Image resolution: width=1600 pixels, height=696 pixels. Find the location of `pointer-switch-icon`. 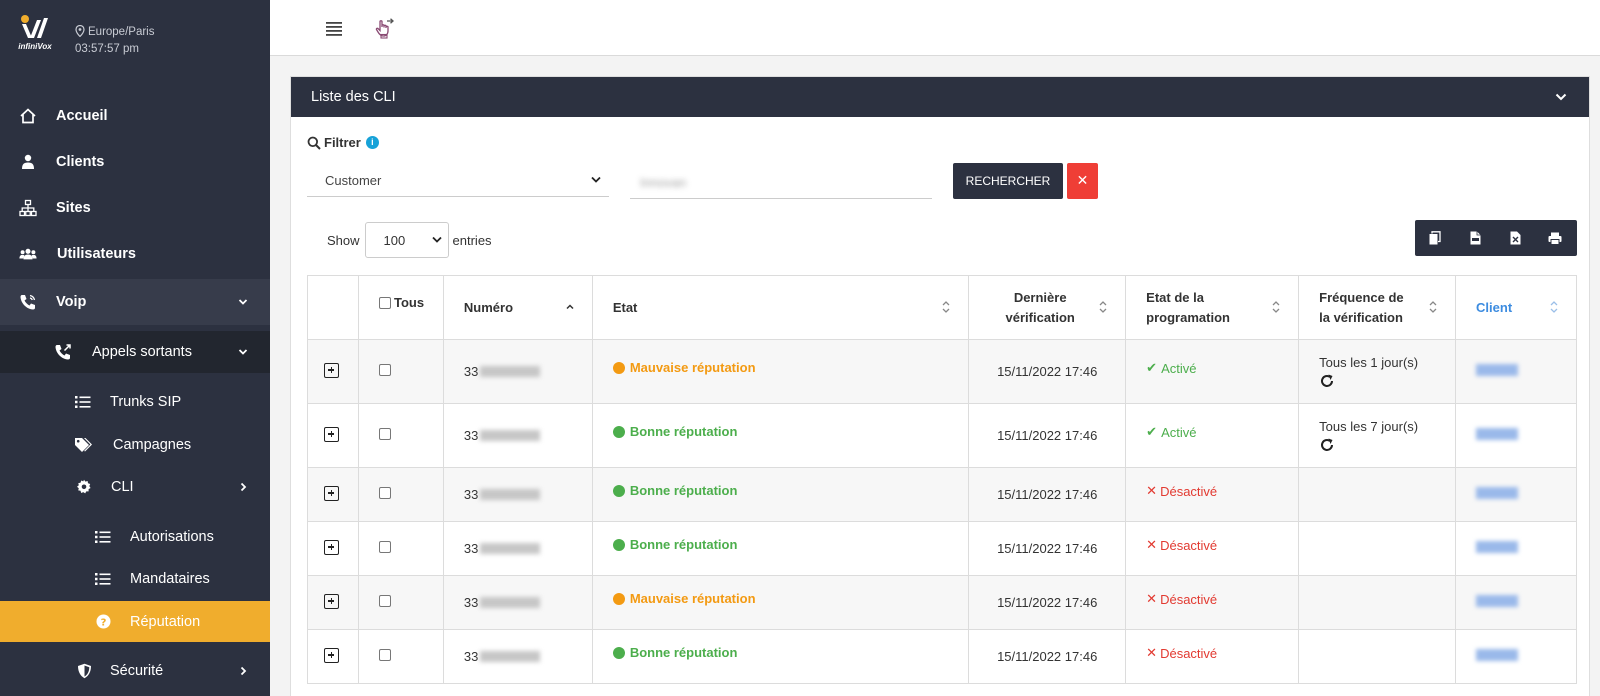

pointer-switch-icon is located at coordinates (384, 28).